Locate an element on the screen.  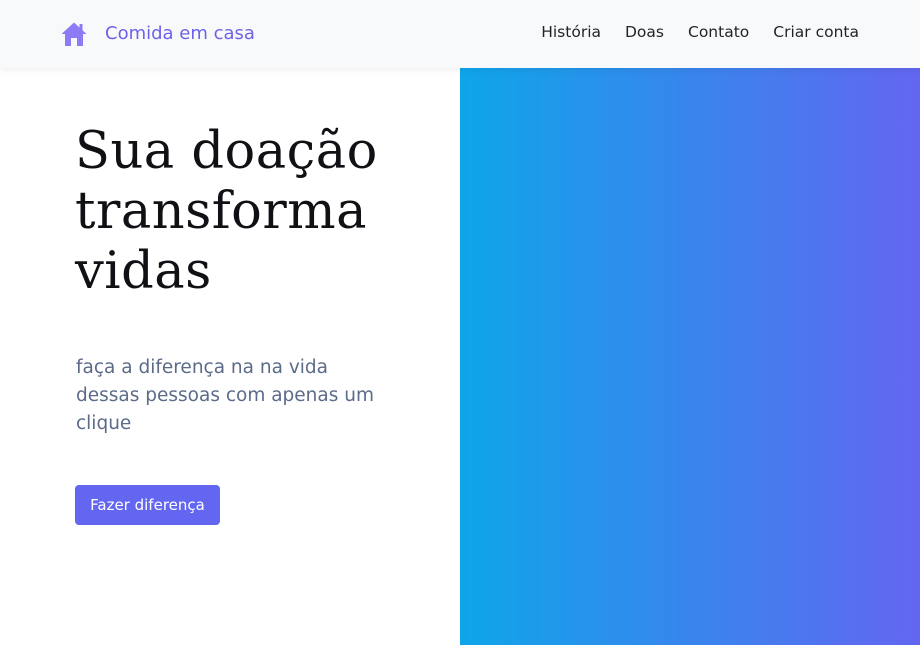
nav-link-doas: Doas is located at coordinates (644, 32).